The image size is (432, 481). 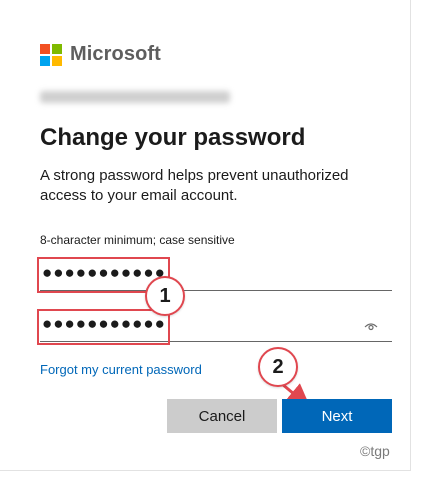 I want to click on forgot-password-link: Forgot my current password, so click(x=121, y=369).